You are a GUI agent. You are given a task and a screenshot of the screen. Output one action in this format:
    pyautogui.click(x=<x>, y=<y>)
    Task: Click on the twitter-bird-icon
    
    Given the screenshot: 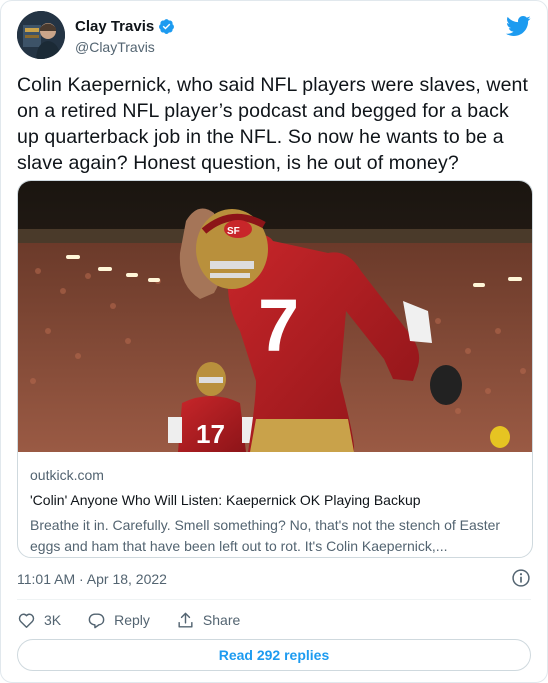 What is the action you would take?
    pyautogui.click(x=518, y=26)
    